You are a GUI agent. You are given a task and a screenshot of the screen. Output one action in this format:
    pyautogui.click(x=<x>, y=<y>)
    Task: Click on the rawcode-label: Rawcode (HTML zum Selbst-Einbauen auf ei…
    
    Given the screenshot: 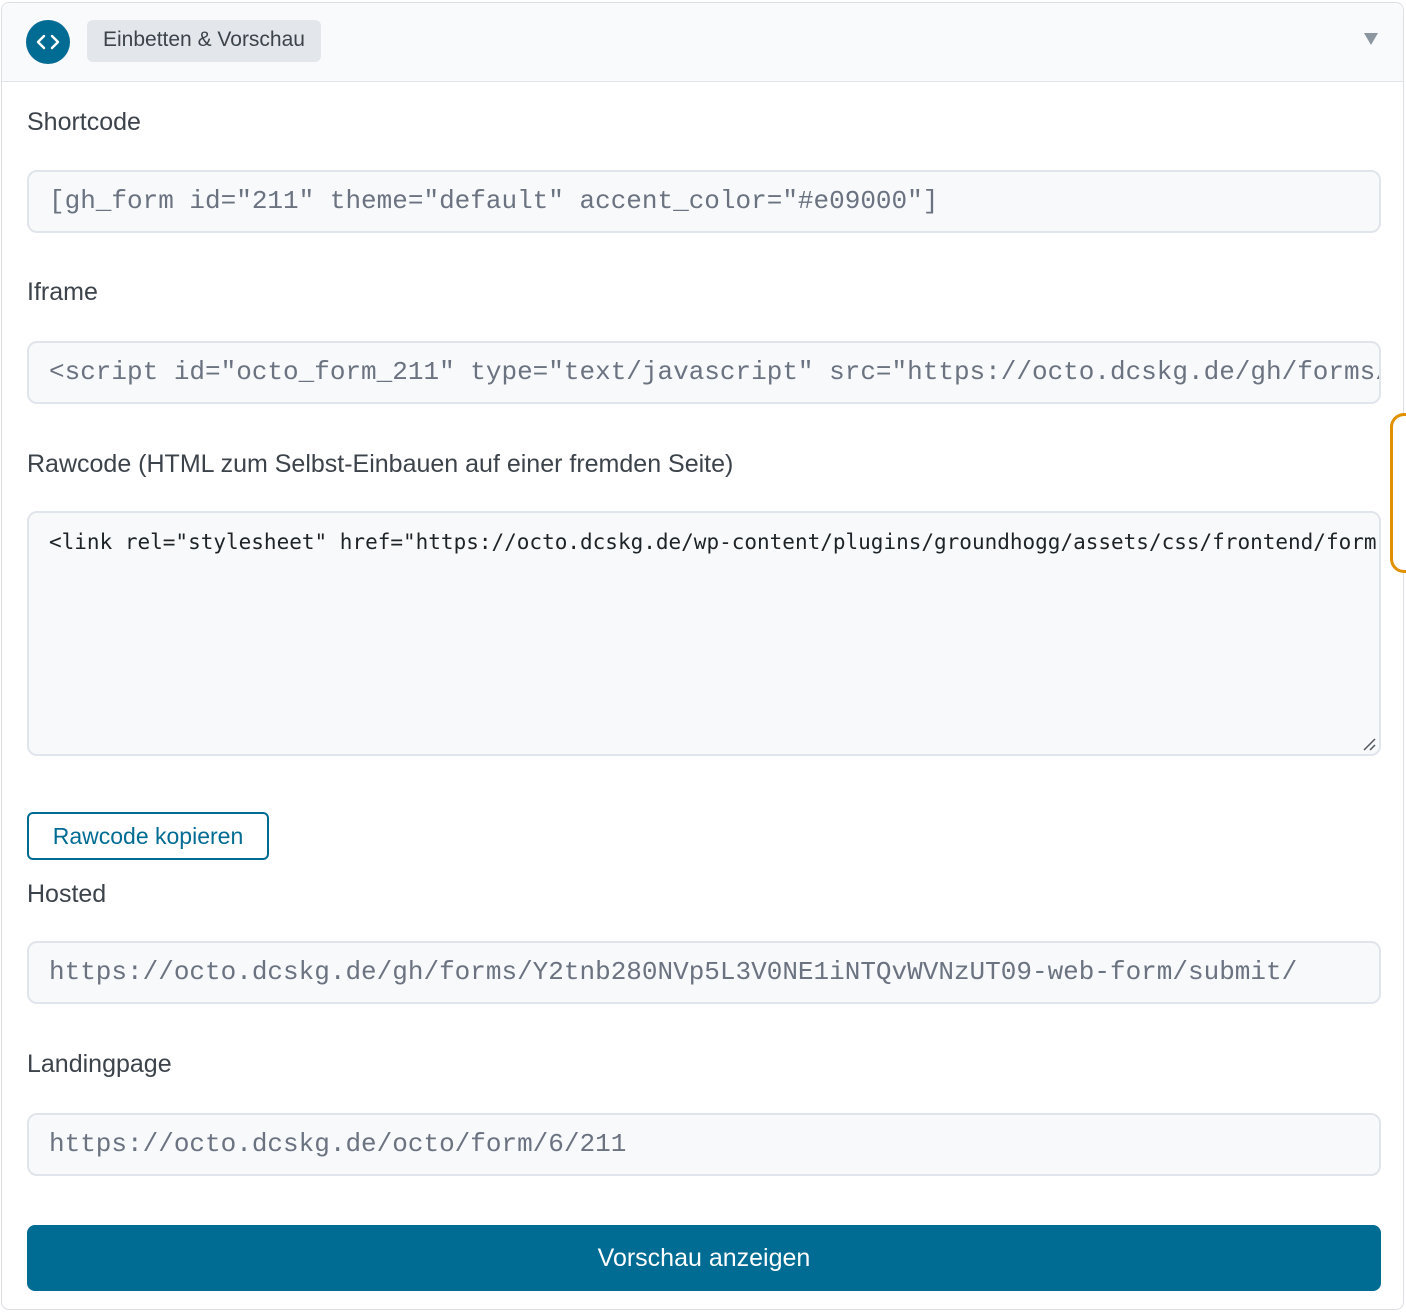 What is the action you would take?
    pyautogui.click(x=380, y=464)
    